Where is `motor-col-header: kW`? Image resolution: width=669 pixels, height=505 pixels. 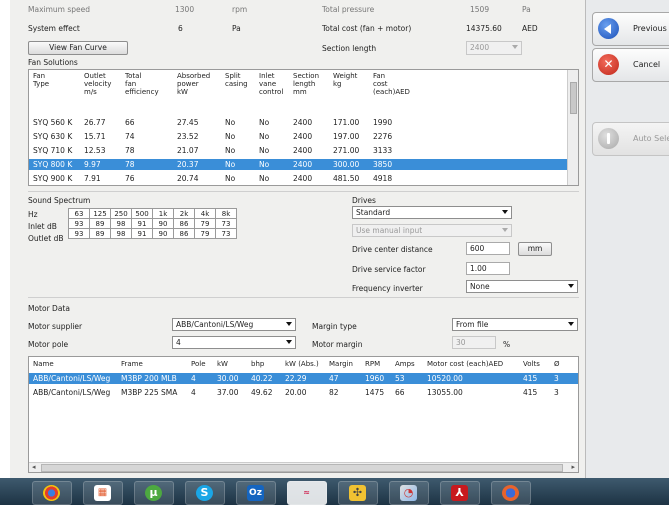
motor-col-header: kW is located at coordinates (222, 364).